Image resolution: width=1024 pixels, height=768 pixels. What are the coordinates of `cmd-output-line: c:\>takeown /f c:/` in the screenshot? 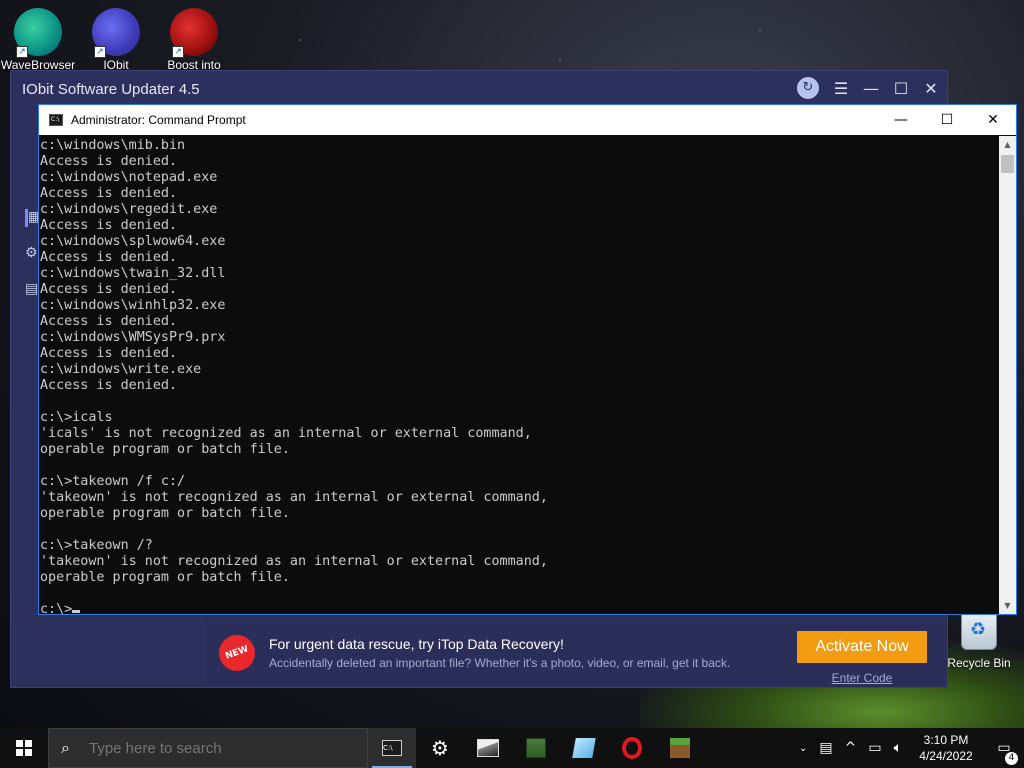 It's located at (113, 481).